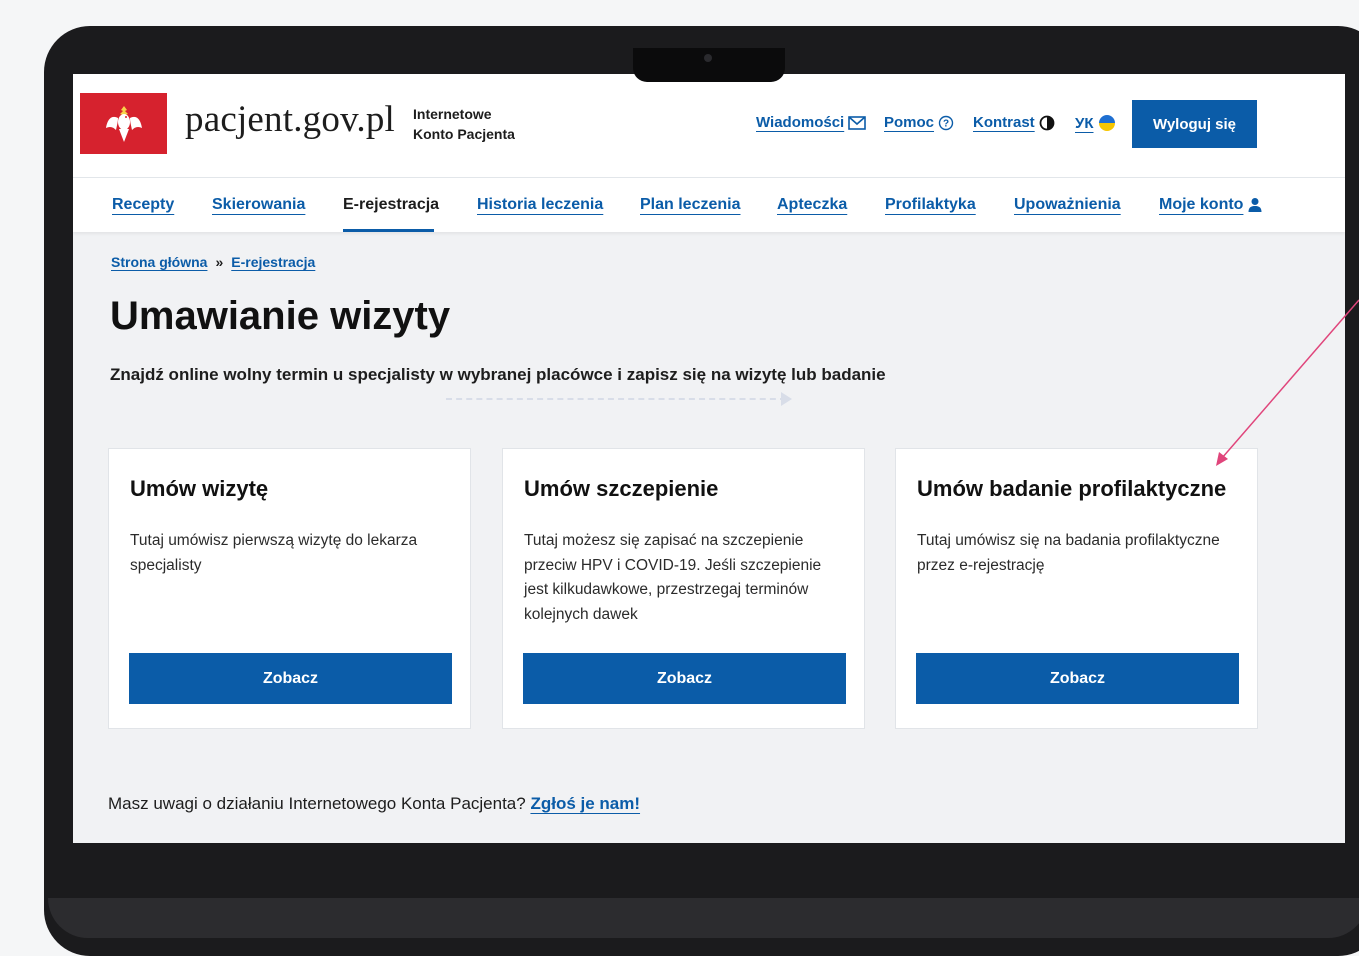 The width and height of the screenshot is (1359, 956). I want to click on annotation-arrow, so click(1287, 382).